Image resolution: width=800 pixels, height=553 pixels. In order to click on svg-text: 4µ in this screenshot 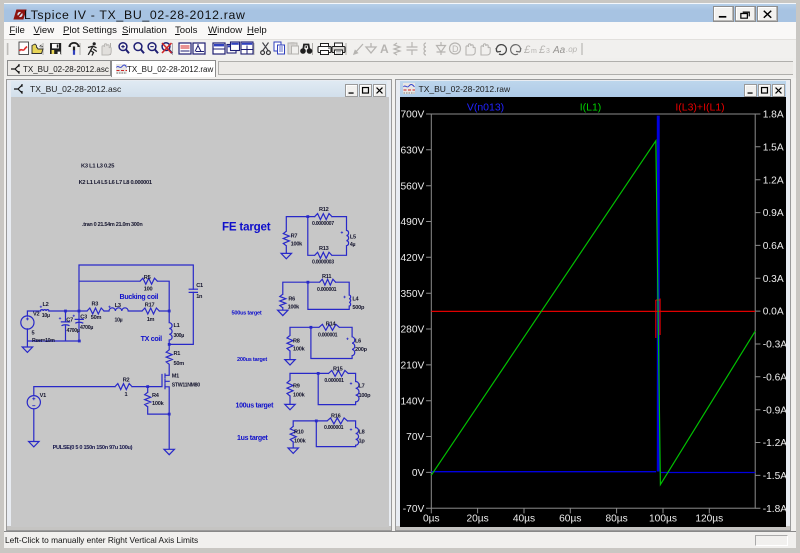, I will do `click(353, 245)`.